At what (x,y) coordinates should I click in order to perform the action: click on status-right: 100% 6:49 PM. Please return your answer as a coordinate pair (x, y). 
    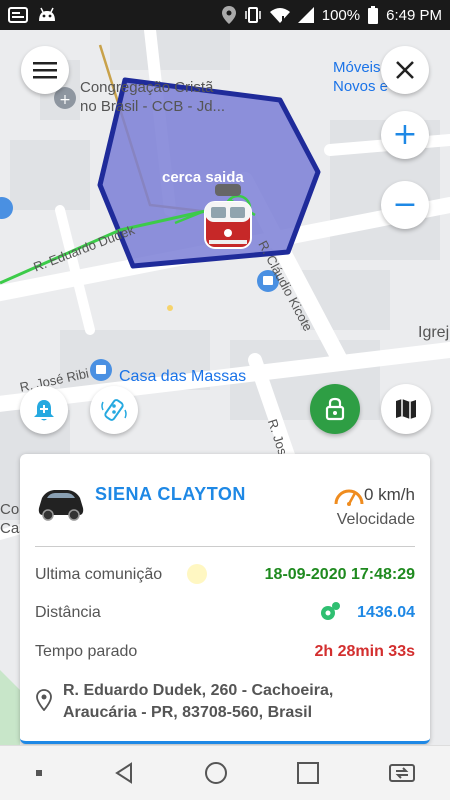
    Looking at the image, I should click on (331, 15).